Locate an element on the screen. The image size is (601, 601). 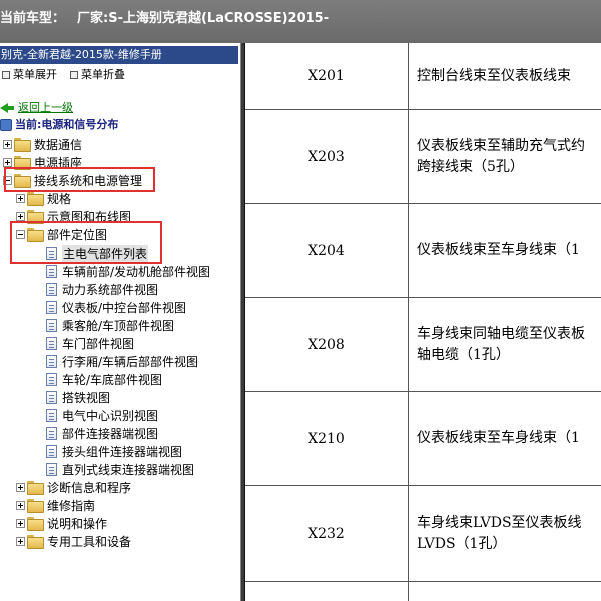
expand-menu-button: 菜单展开 is located at coordinates (29, 75).